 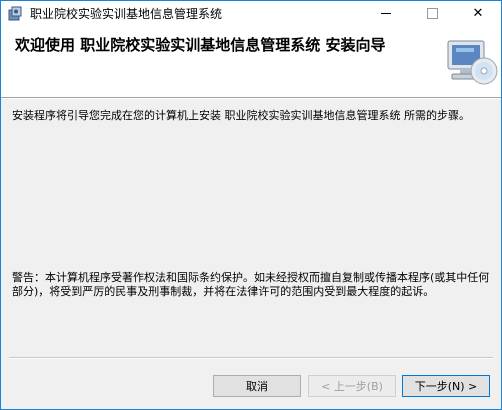 What do you see at coordinates (257, 386) in the screenshot?
I see `cancel-button: 取消` at bounding box center [257, 386].